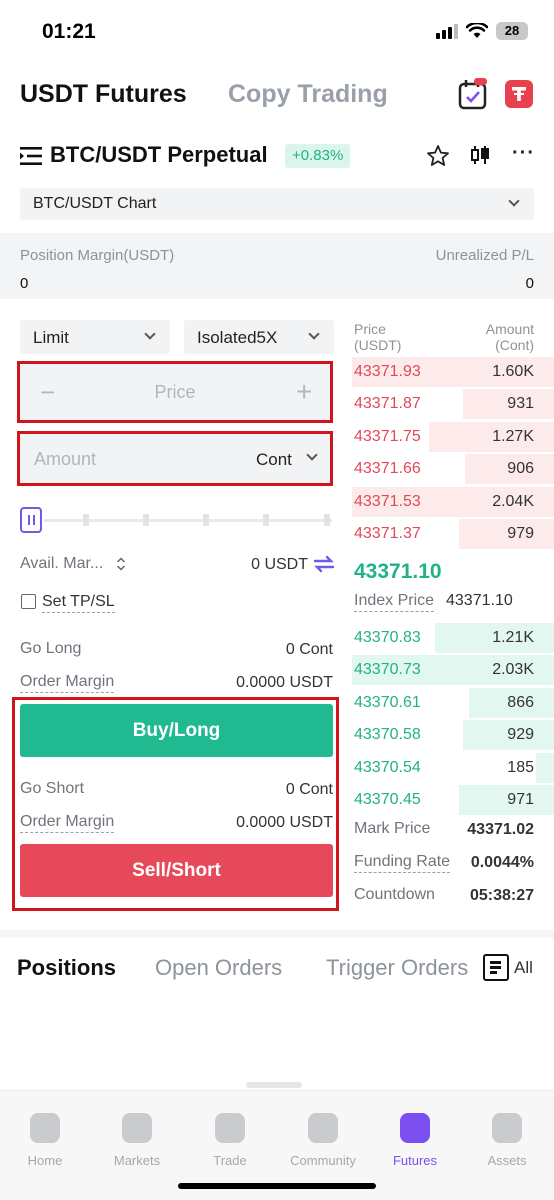 The image size is (554, 1200). What do you see at coordinates (97, 255) in the screenshot?
I see `position-margin-label: Position Margin(USDT)` at bounding box center [97, 255].